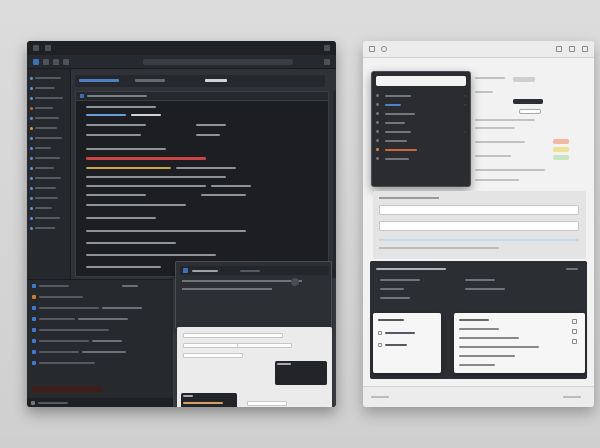 This screenshot has height=448, width=600. Describe the element at coordinates (561, 149) in the screenshot. I see `status-badge` at that location.